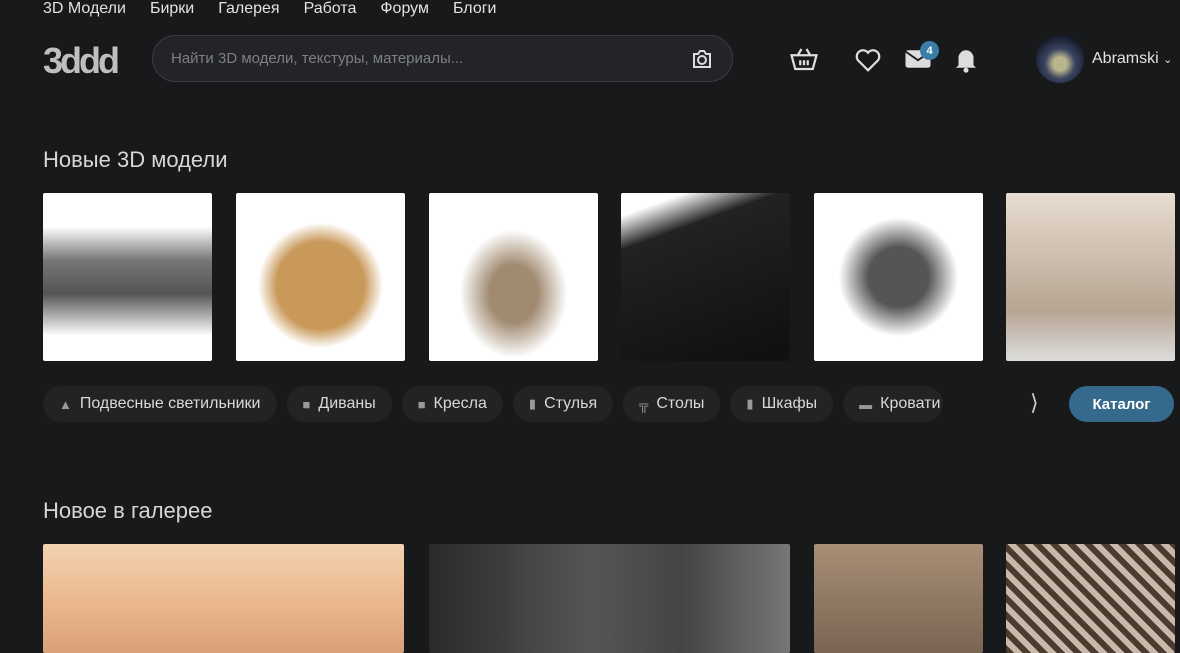  What do you see at coordinates (532, 403) in the screenshot?
I see `chair-icon: ▮` at bounding box center [532, 403].